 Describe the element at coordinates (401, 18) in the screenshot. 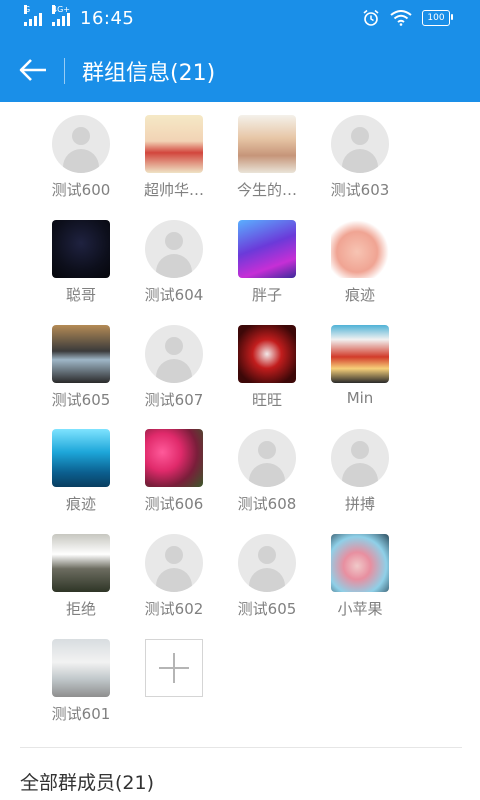

I see `wifi-icon` at that location.